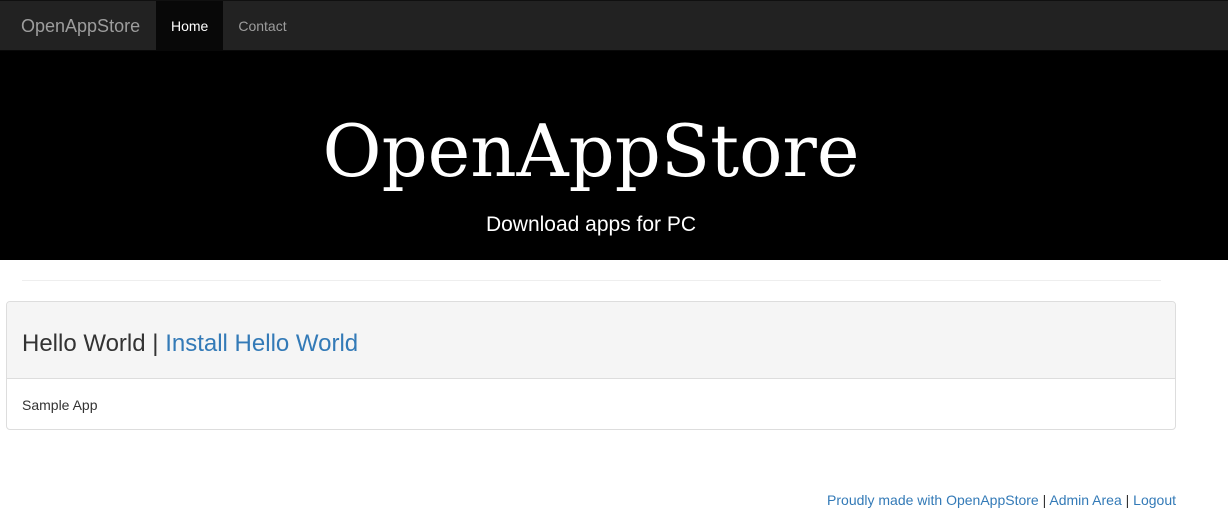  What do you see at coordinates (60, 405) in the screenshot?
I see `app-description: Sample App` at bounding box center [60, 405].